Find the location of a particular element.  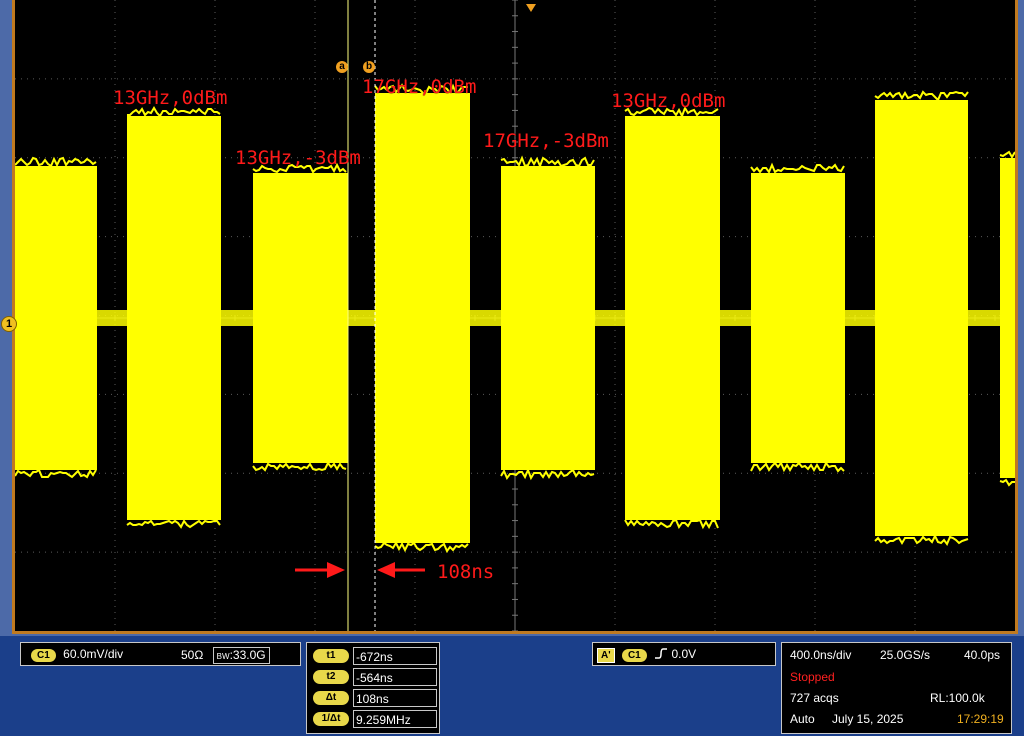

acquisition-count: 727 acqs is located at coordinates (814, 698).